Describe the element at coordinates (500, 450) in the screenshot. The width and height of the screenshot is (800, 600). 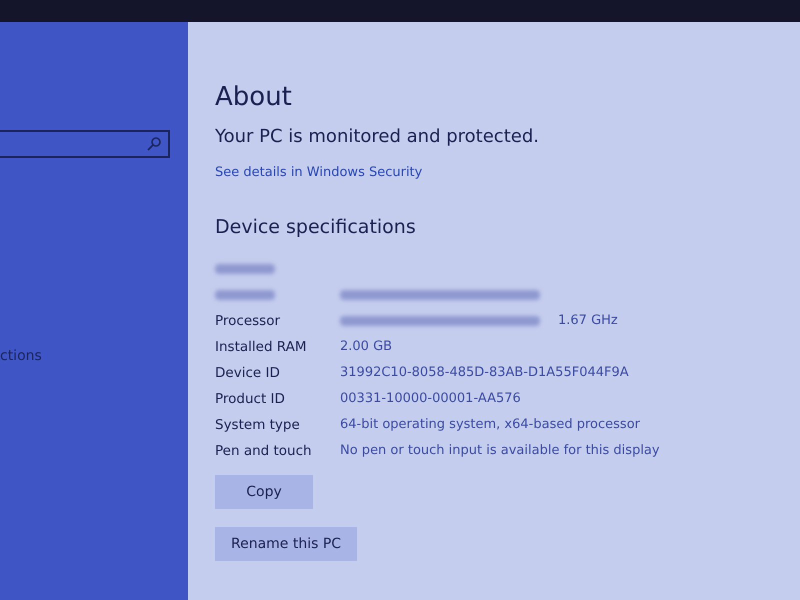
I see `spec-value: No pen or touch input is available for this display` at that location.